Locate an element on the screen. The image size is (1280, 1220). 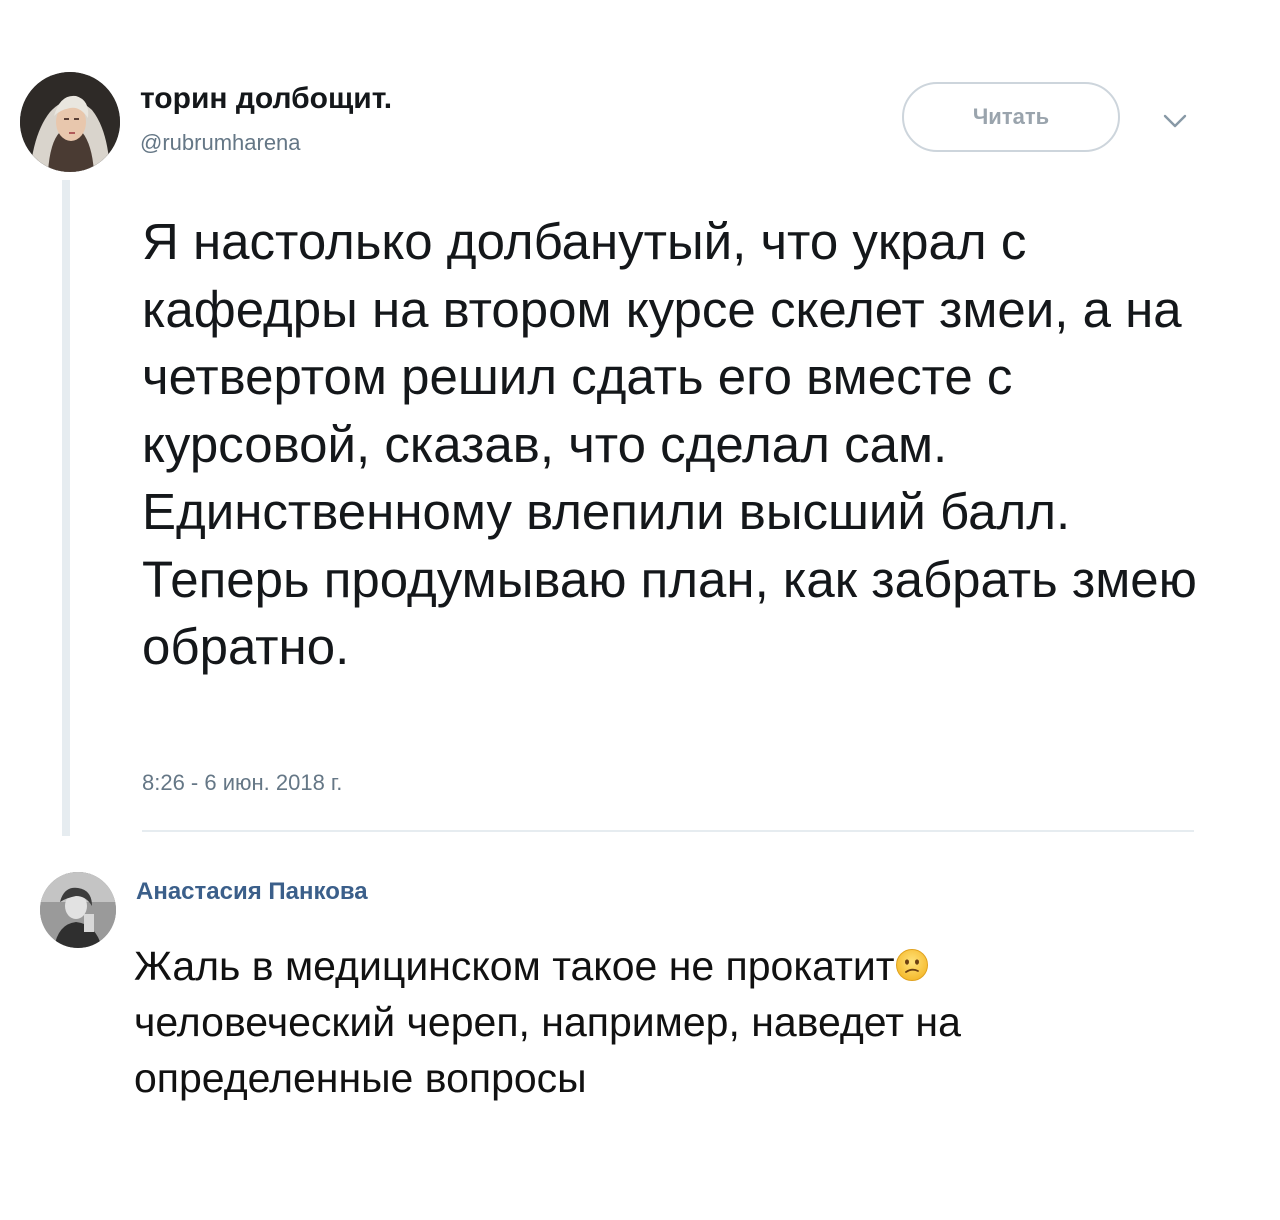
author-avatar is located at coordinates (70, 122).